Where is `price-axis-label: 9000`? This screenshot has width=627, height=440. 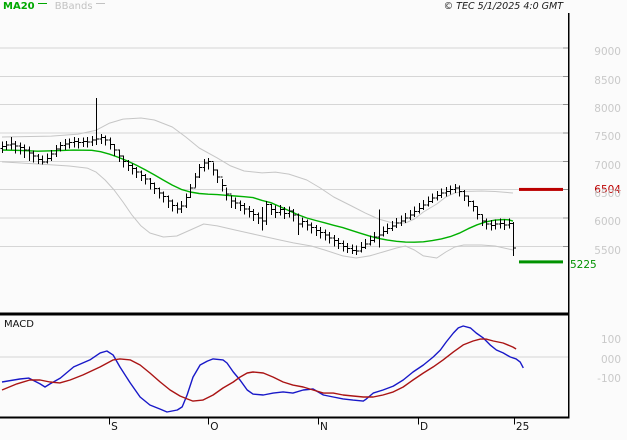 price-axis-label: 9000 is located at coordinates (607, 52).